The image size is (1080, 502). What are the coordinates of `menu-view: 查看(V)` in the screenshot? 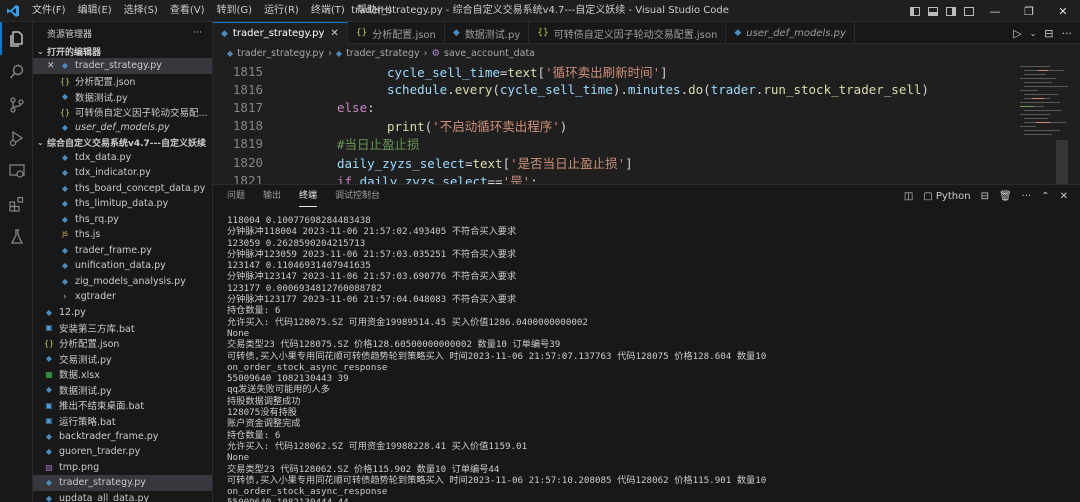 It's located at (187, 11).